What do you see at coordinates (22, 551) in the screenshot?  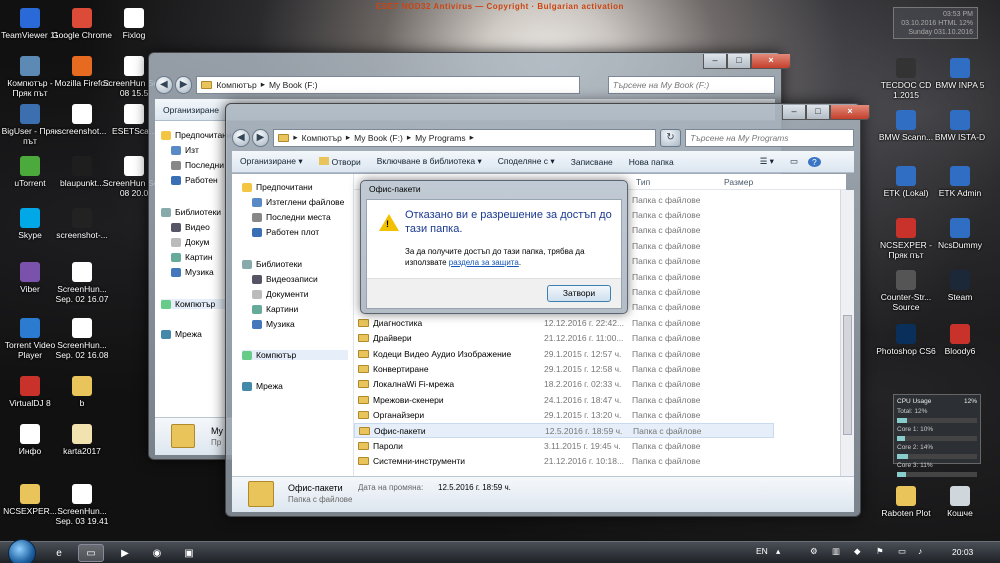 I see `start-button` at bounding box center [22, 551].